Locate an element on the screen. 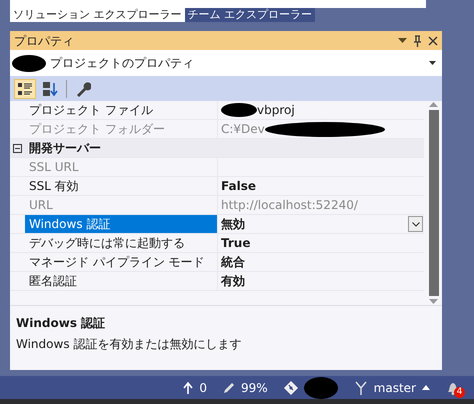 This screenshot has height=404, width=474. git-icon is located at coordinates (291, 387).